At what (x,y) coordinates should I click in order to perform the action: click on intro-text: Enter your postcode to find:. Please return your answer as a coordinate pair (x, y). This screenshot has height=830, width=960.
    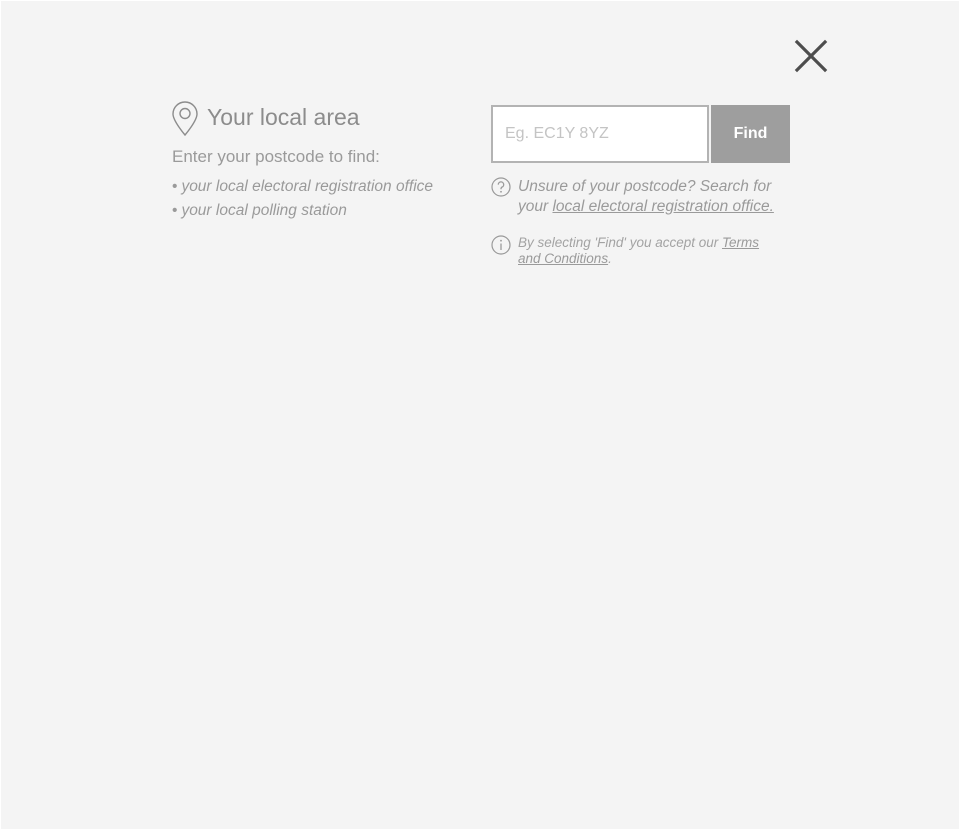
    Looking at the image, I should click on (276, 156).